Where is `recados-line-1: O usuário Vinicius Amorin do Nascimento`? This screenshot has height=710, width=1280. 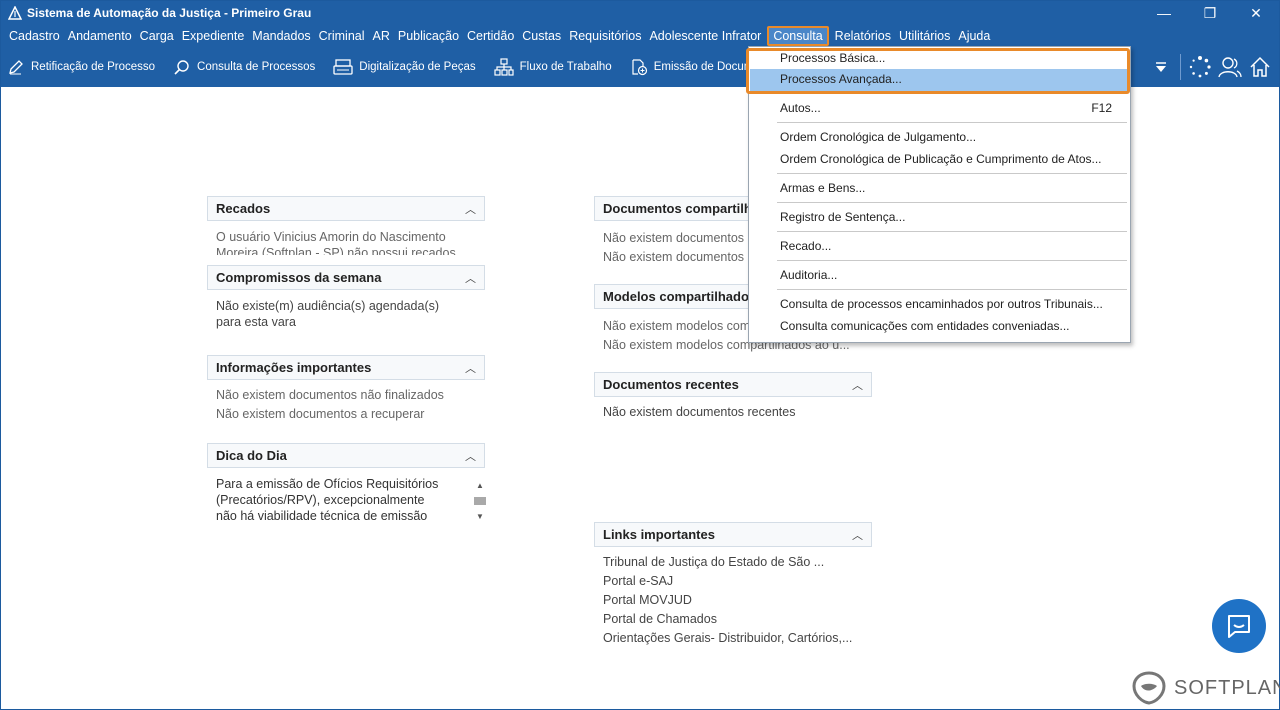
recados-line-1: O usuário Vinicius Amorin do Nascimento is located at coordinates (331, 237).